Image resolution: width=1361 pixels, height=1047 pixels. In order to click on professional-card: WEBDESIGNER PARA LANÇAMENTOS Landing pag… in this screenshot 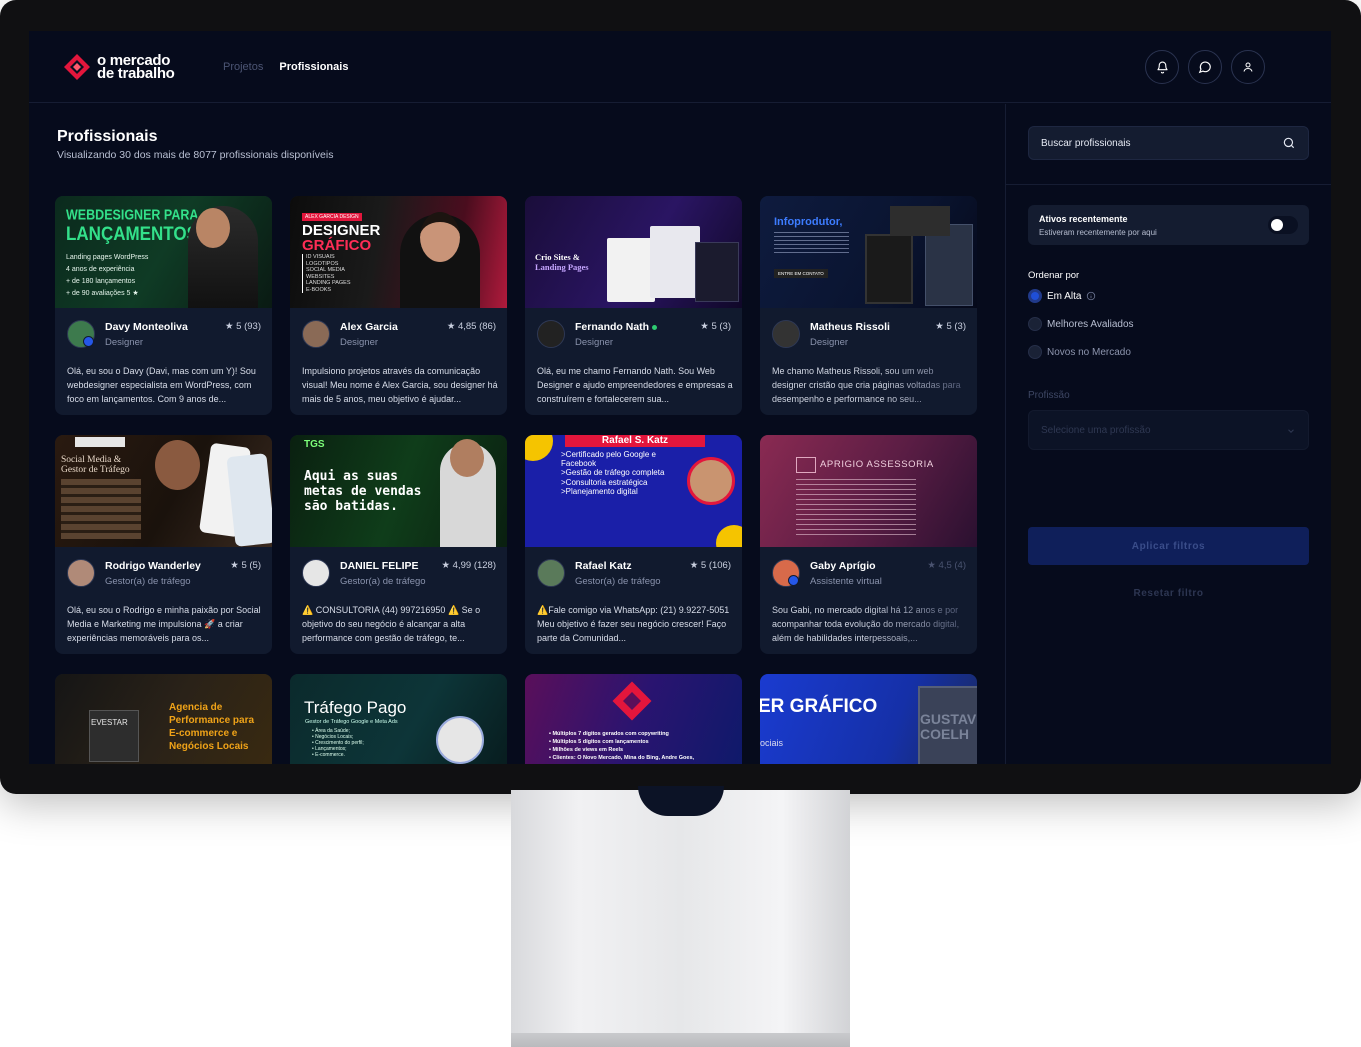, I will do `click(163, 305)`.